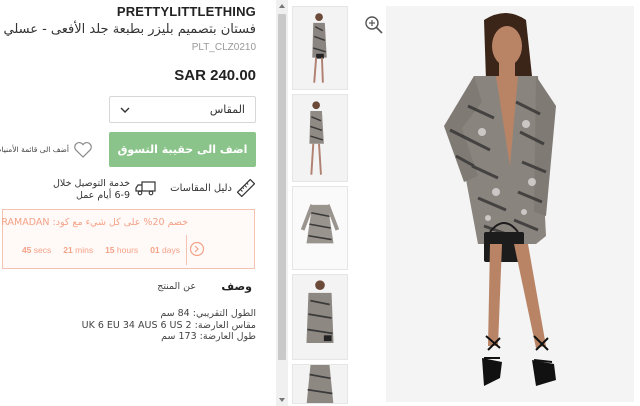  Describe the element at coordinates (208, 336) in the screenshot. I see `spec-model-height: طول العارضة: 173 سم` at that location.